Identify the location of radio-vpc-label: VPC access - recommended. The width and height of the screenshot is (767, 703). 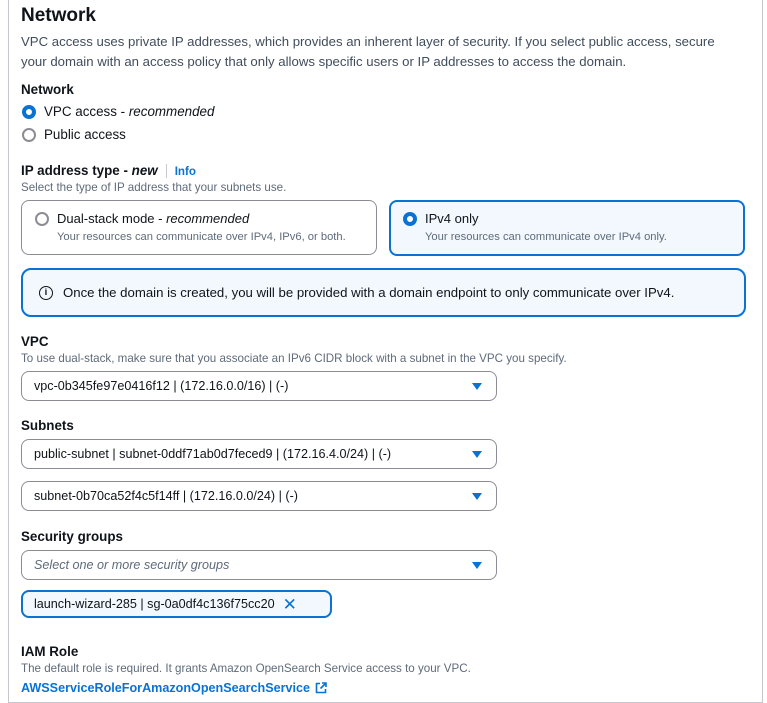
(129, 111).